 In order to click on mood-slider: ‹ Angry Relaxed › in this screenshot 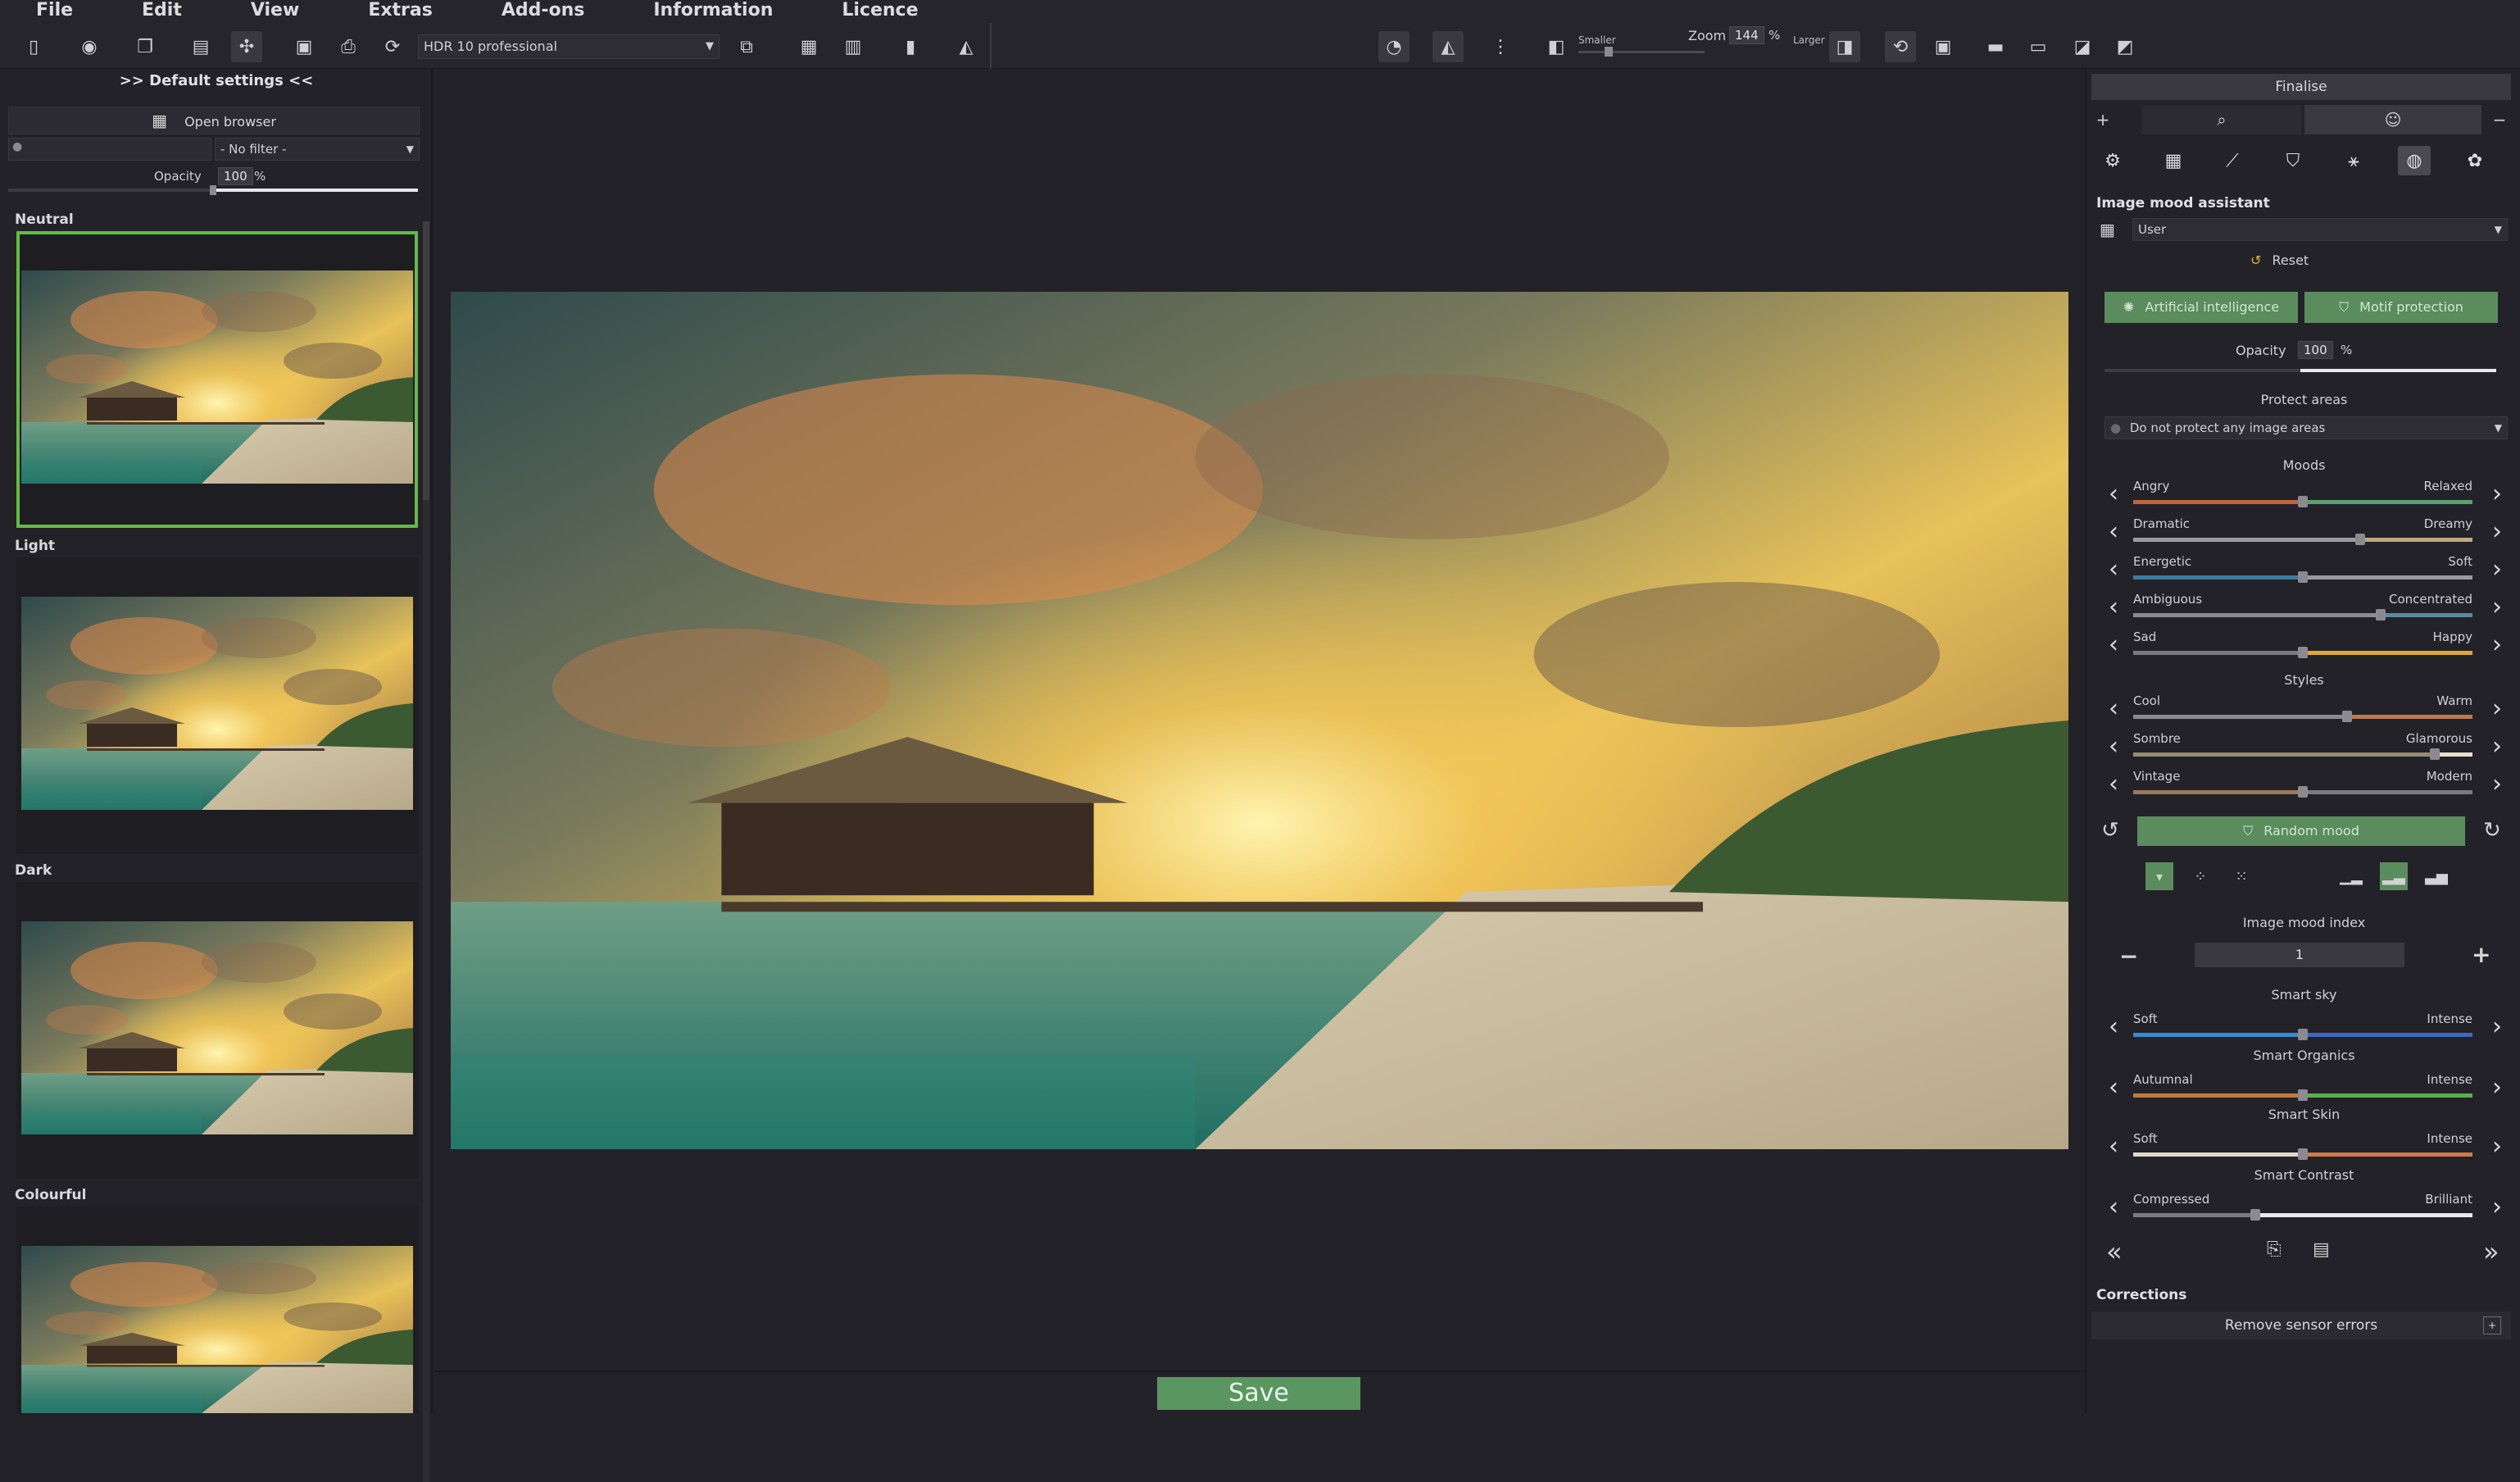, I will do `click(2303, 495)`.